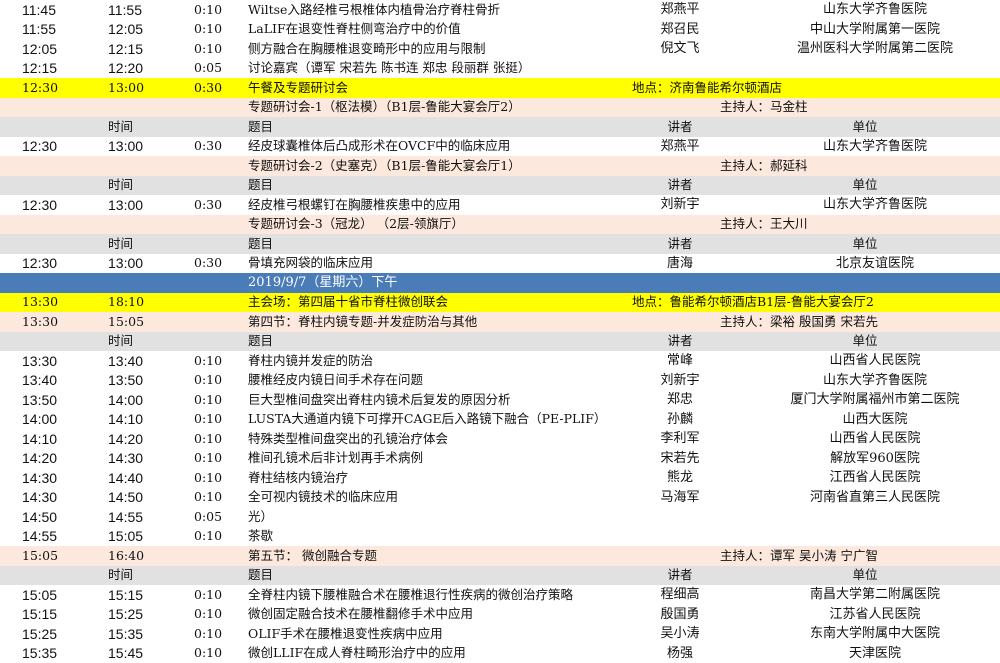 This screenshot has width=1000, height=663. I want to click on start-time: 11:55, so click(39, 29).